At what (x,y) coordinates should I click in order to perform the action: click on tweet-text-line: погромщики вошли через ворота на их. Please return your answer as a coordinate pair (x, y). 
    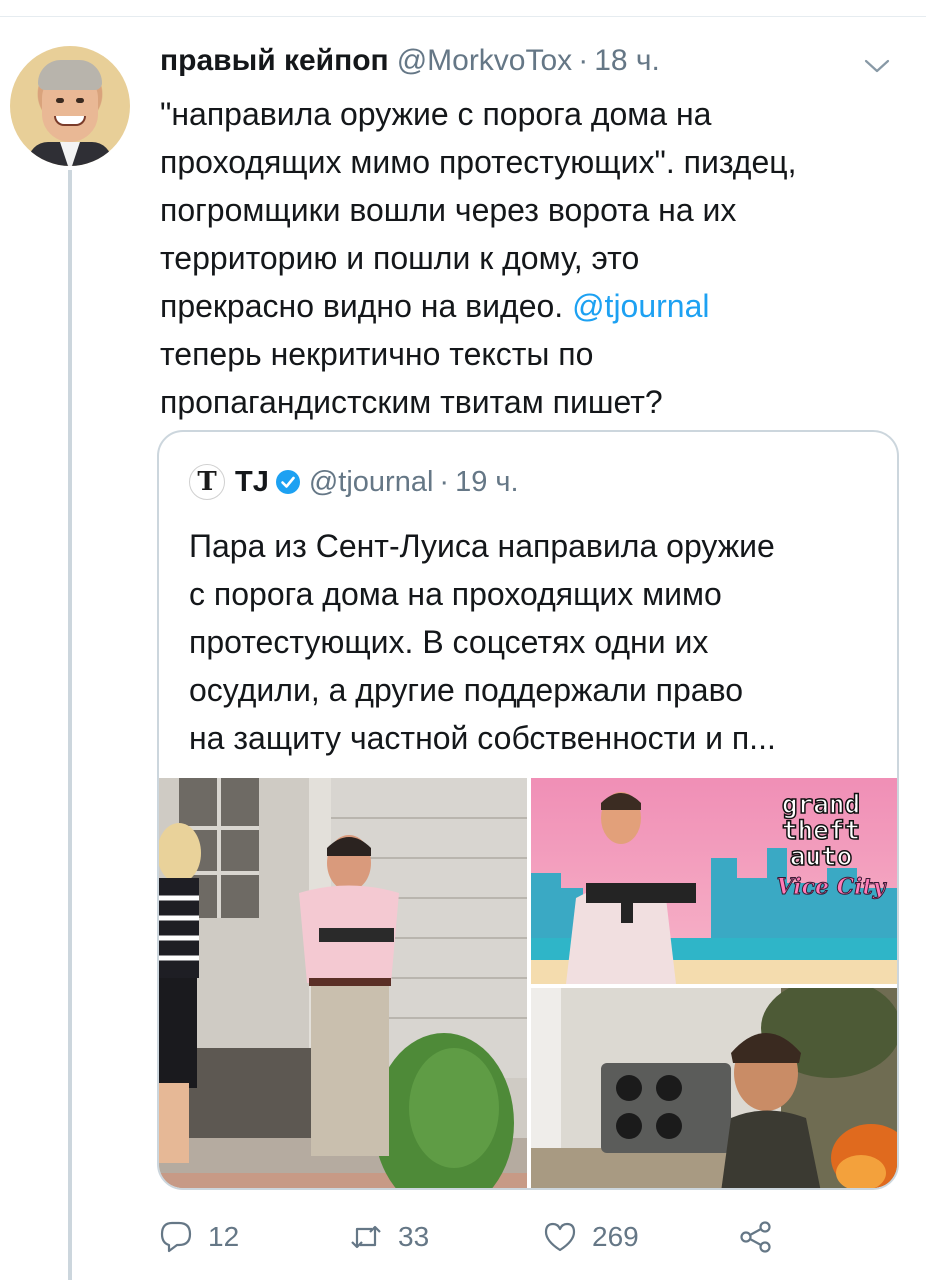
    Looking at the image, I should click on (448, 210).